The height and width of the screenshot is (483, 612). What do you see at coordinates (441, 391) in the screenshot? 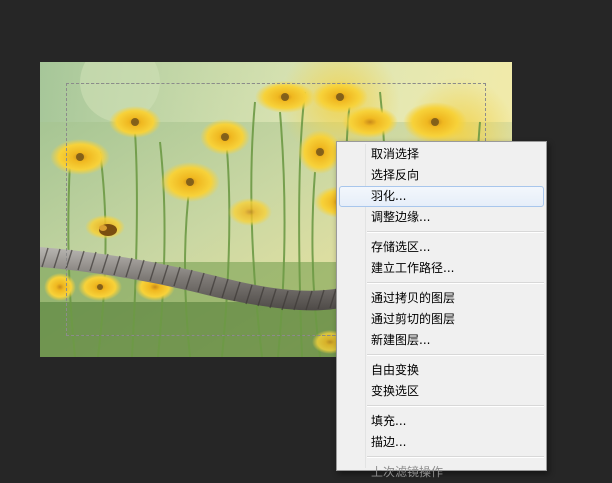
I see `menu-item-transform-selection: 变换选区` at bounding box center [441, 391].